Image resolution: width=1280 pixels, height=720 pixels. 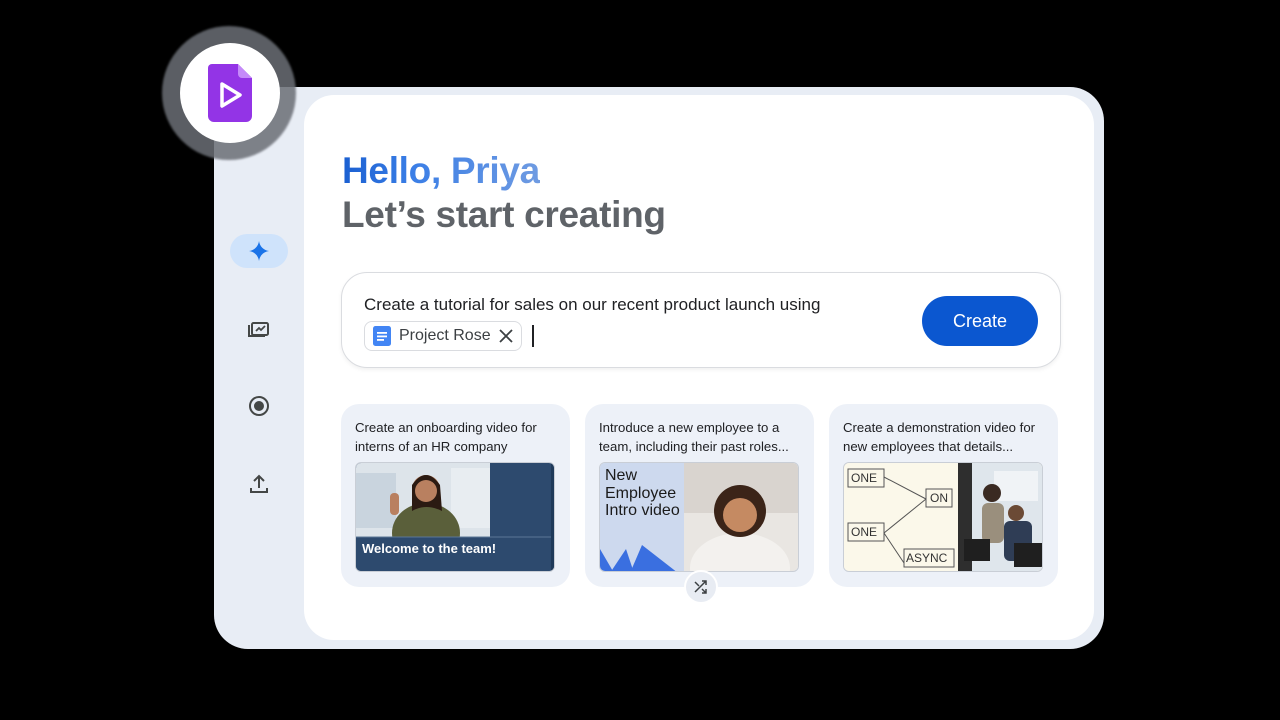 I want to click on create-button: Create, so click(x=980, y=321).